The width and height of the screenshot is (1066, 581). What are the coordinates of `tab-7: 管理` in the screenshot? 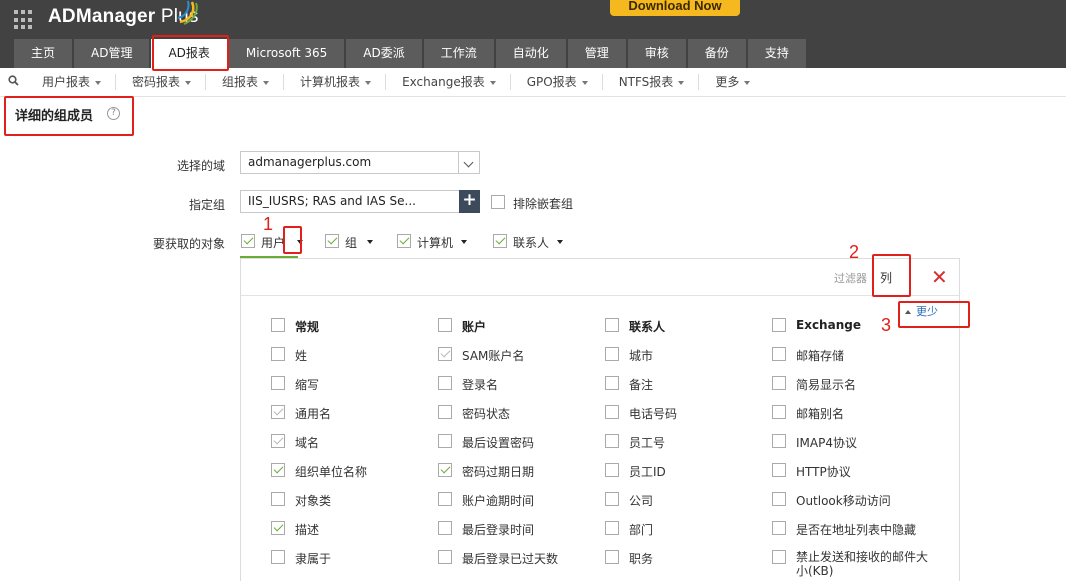 It's located at (596, 53).